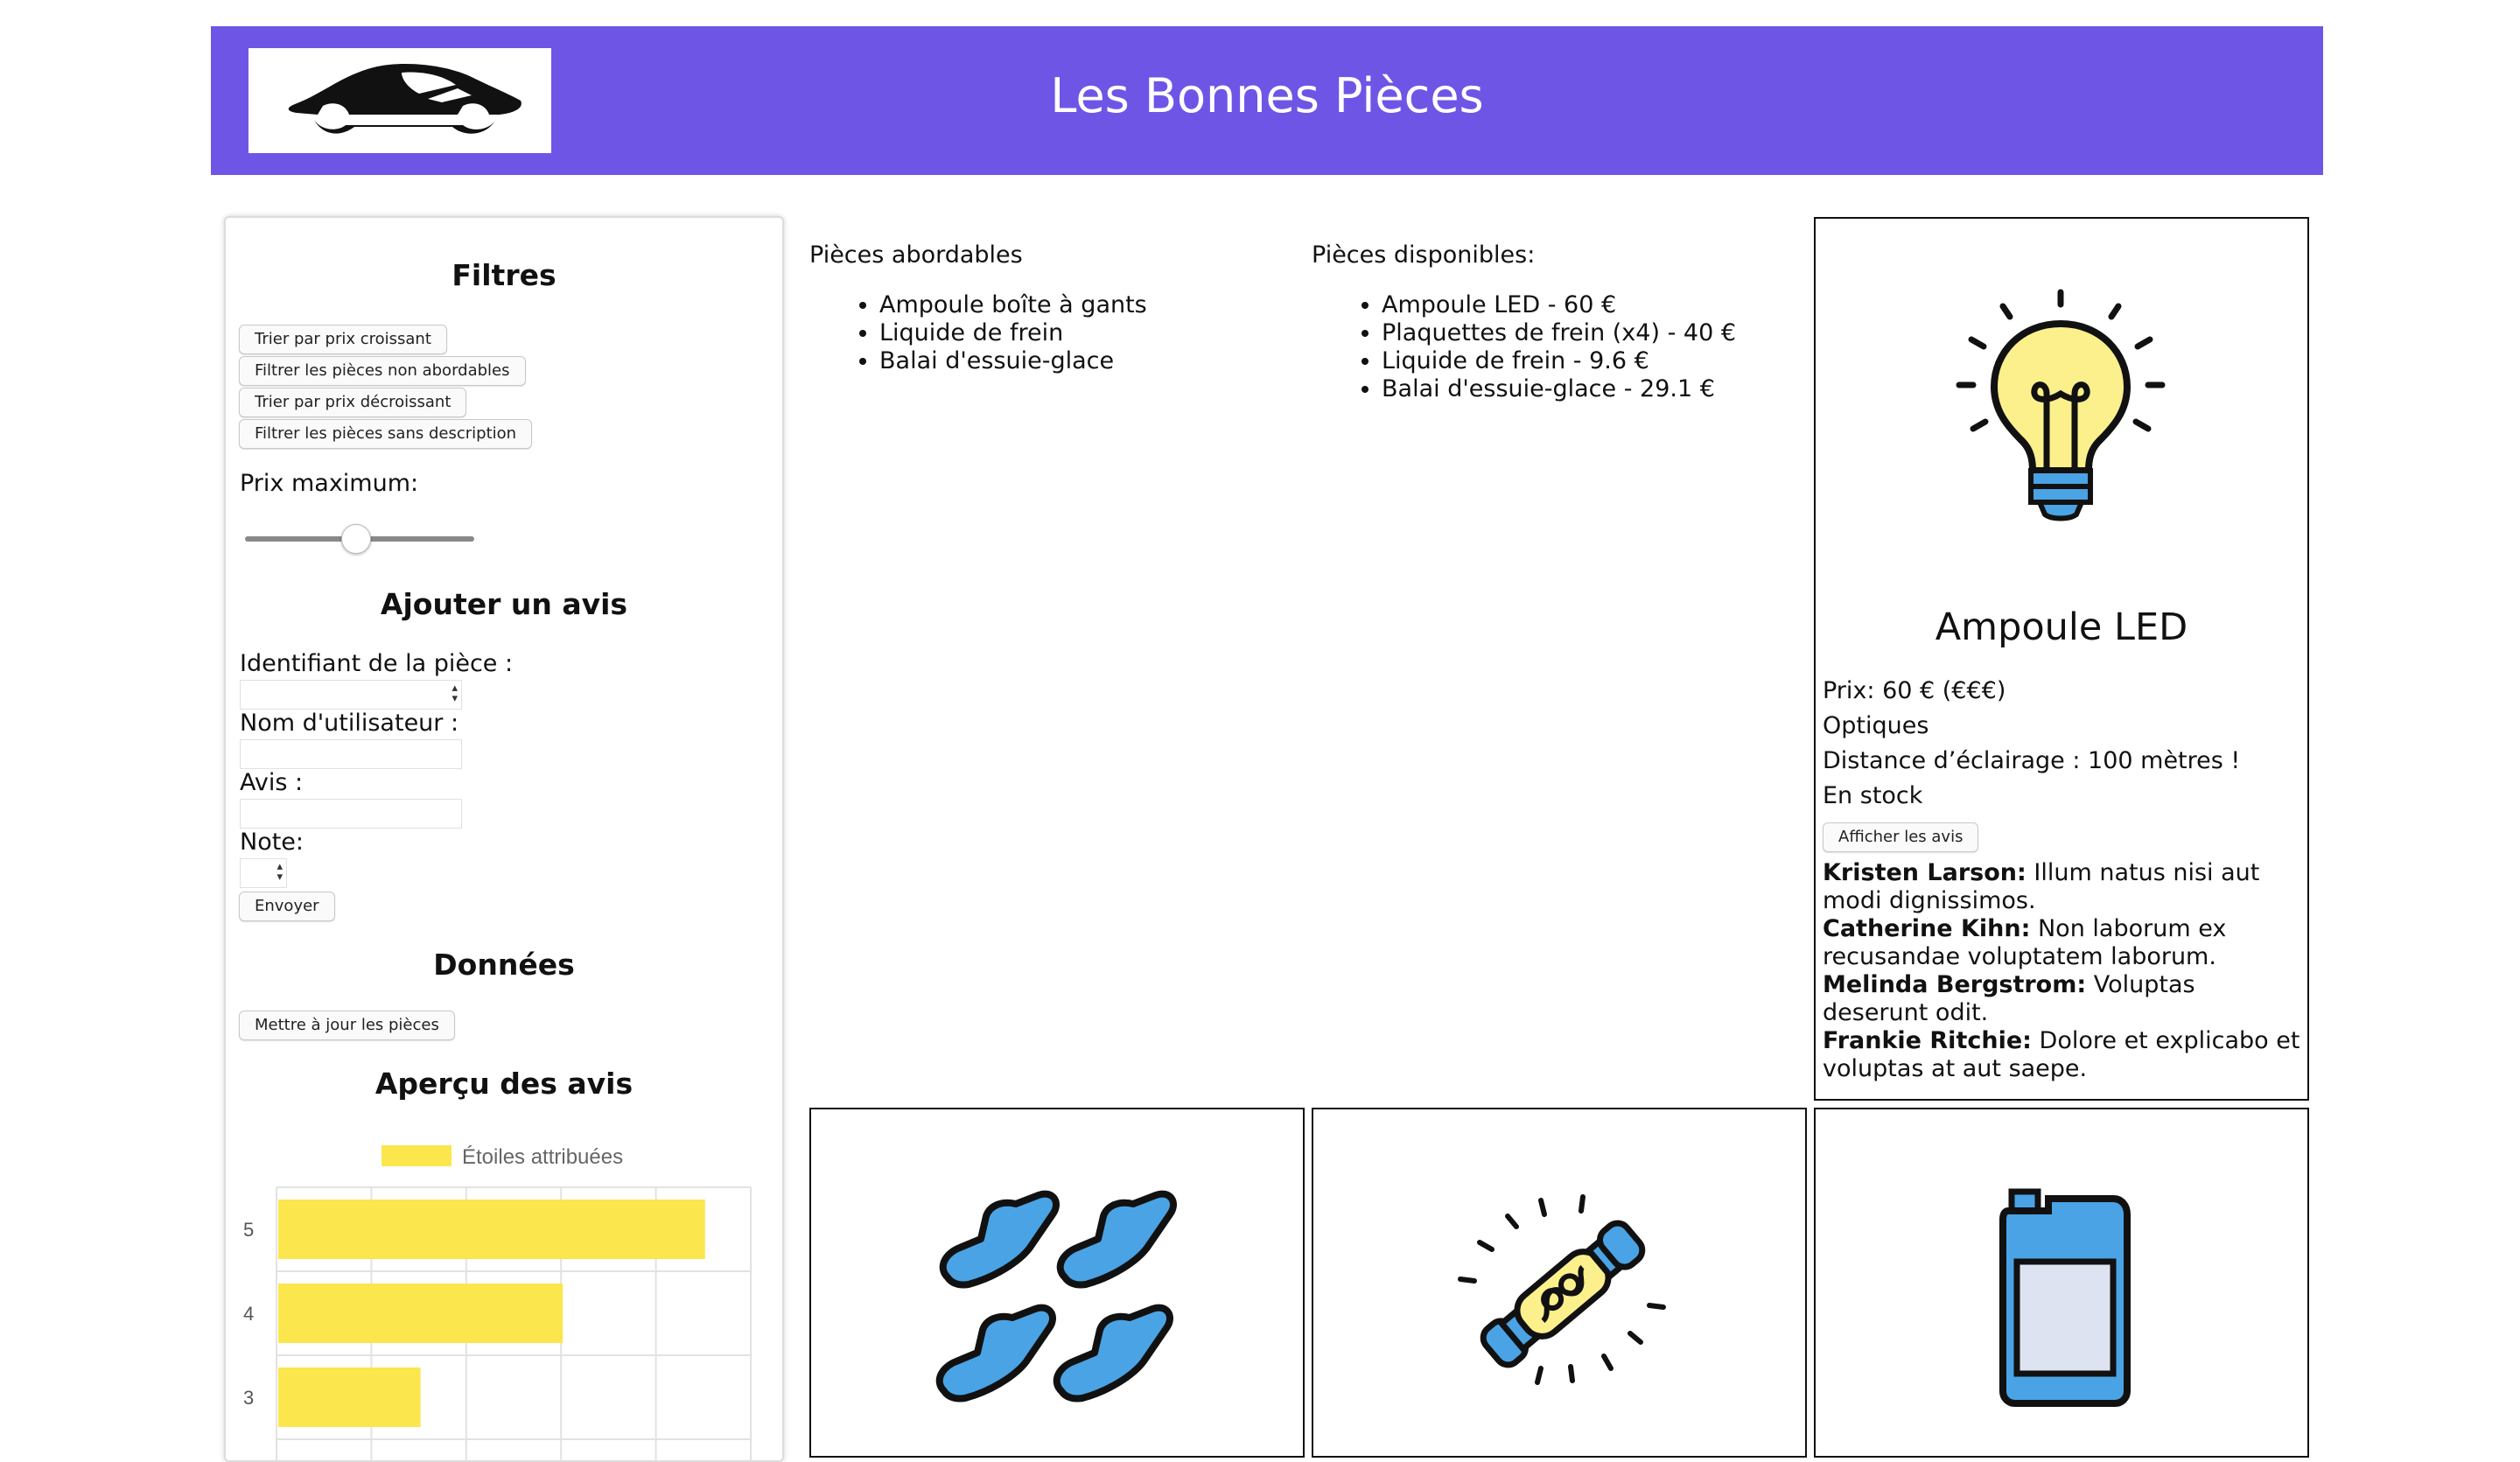 The width and height of the screenshot is (2520, 1462). I want to click on legend-label: Étoiles attribuées, so click(542, 1157).